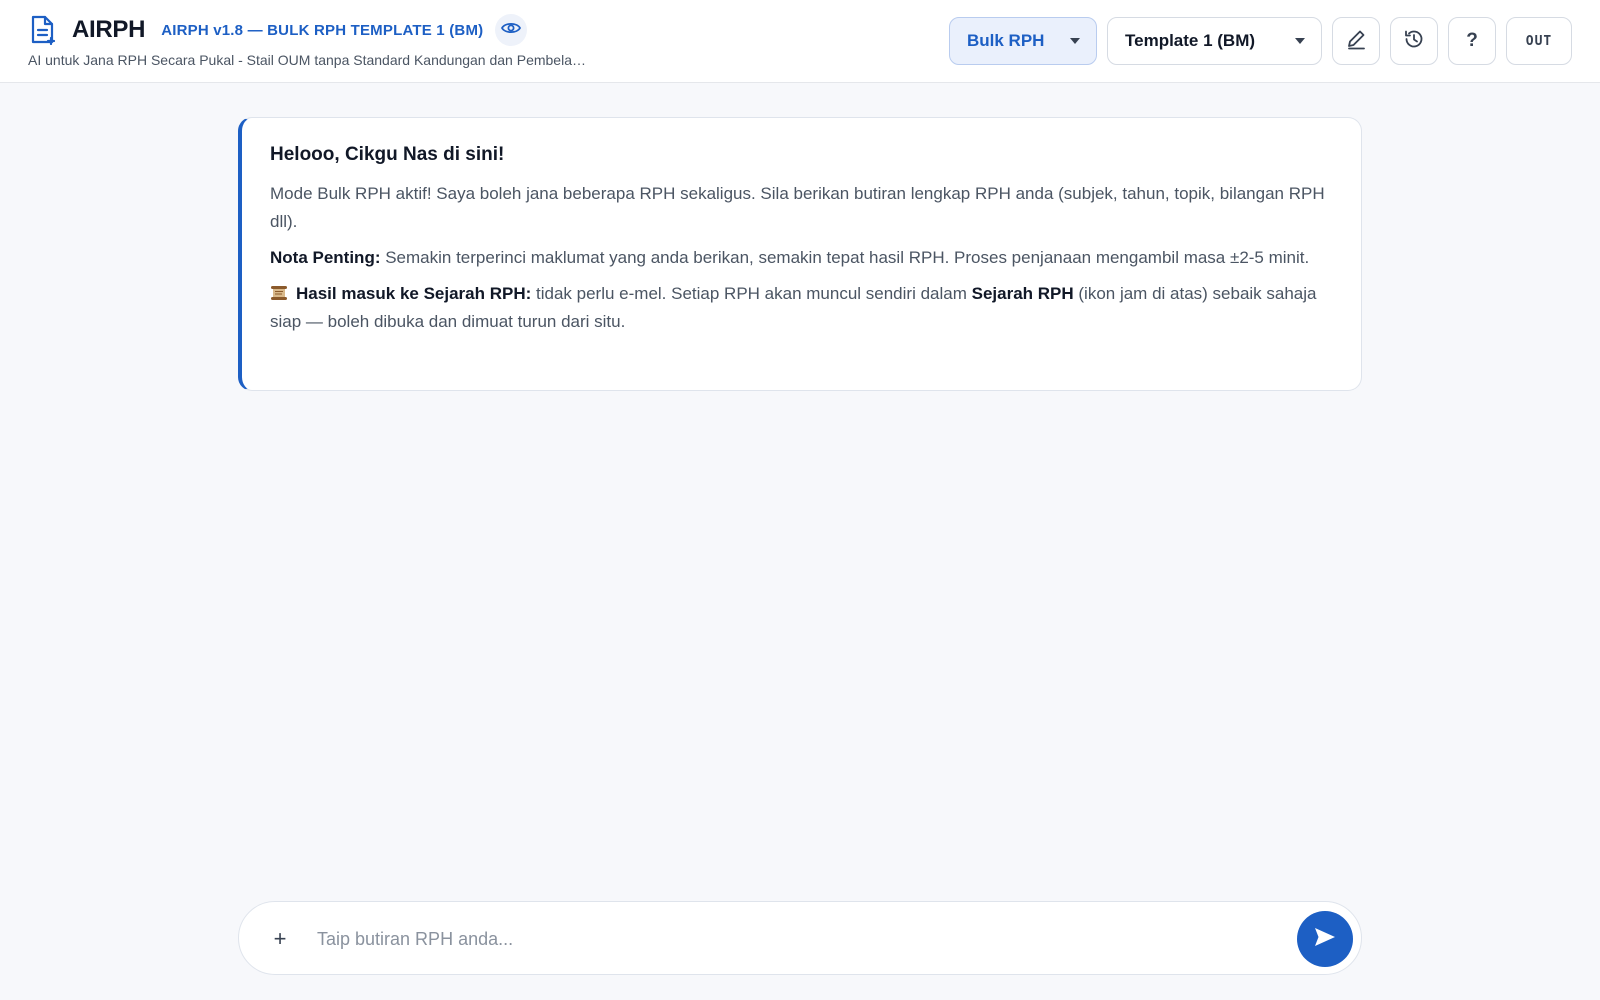  I want to click on pencil-icon, so click(1356, 41).